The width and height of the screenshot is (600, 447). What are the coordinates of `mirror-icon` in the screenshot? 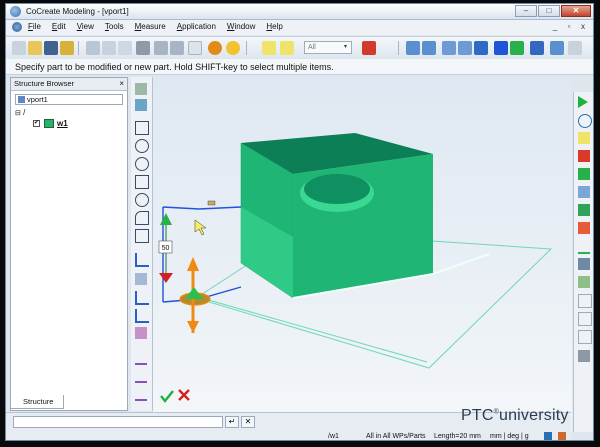 It's located at (141, 333).